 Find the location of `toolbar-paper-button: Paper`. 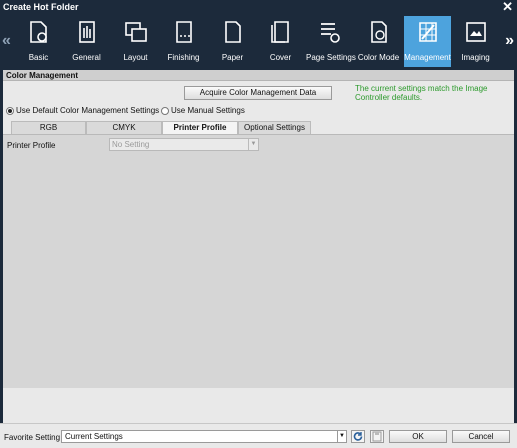

toolbar-paper-button: Paper is located at coordinates (232, 41).